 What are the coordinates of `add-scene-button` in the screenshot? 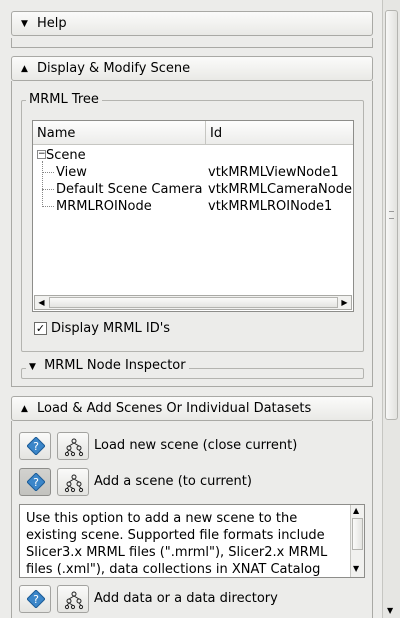 It's located at (73, 482).